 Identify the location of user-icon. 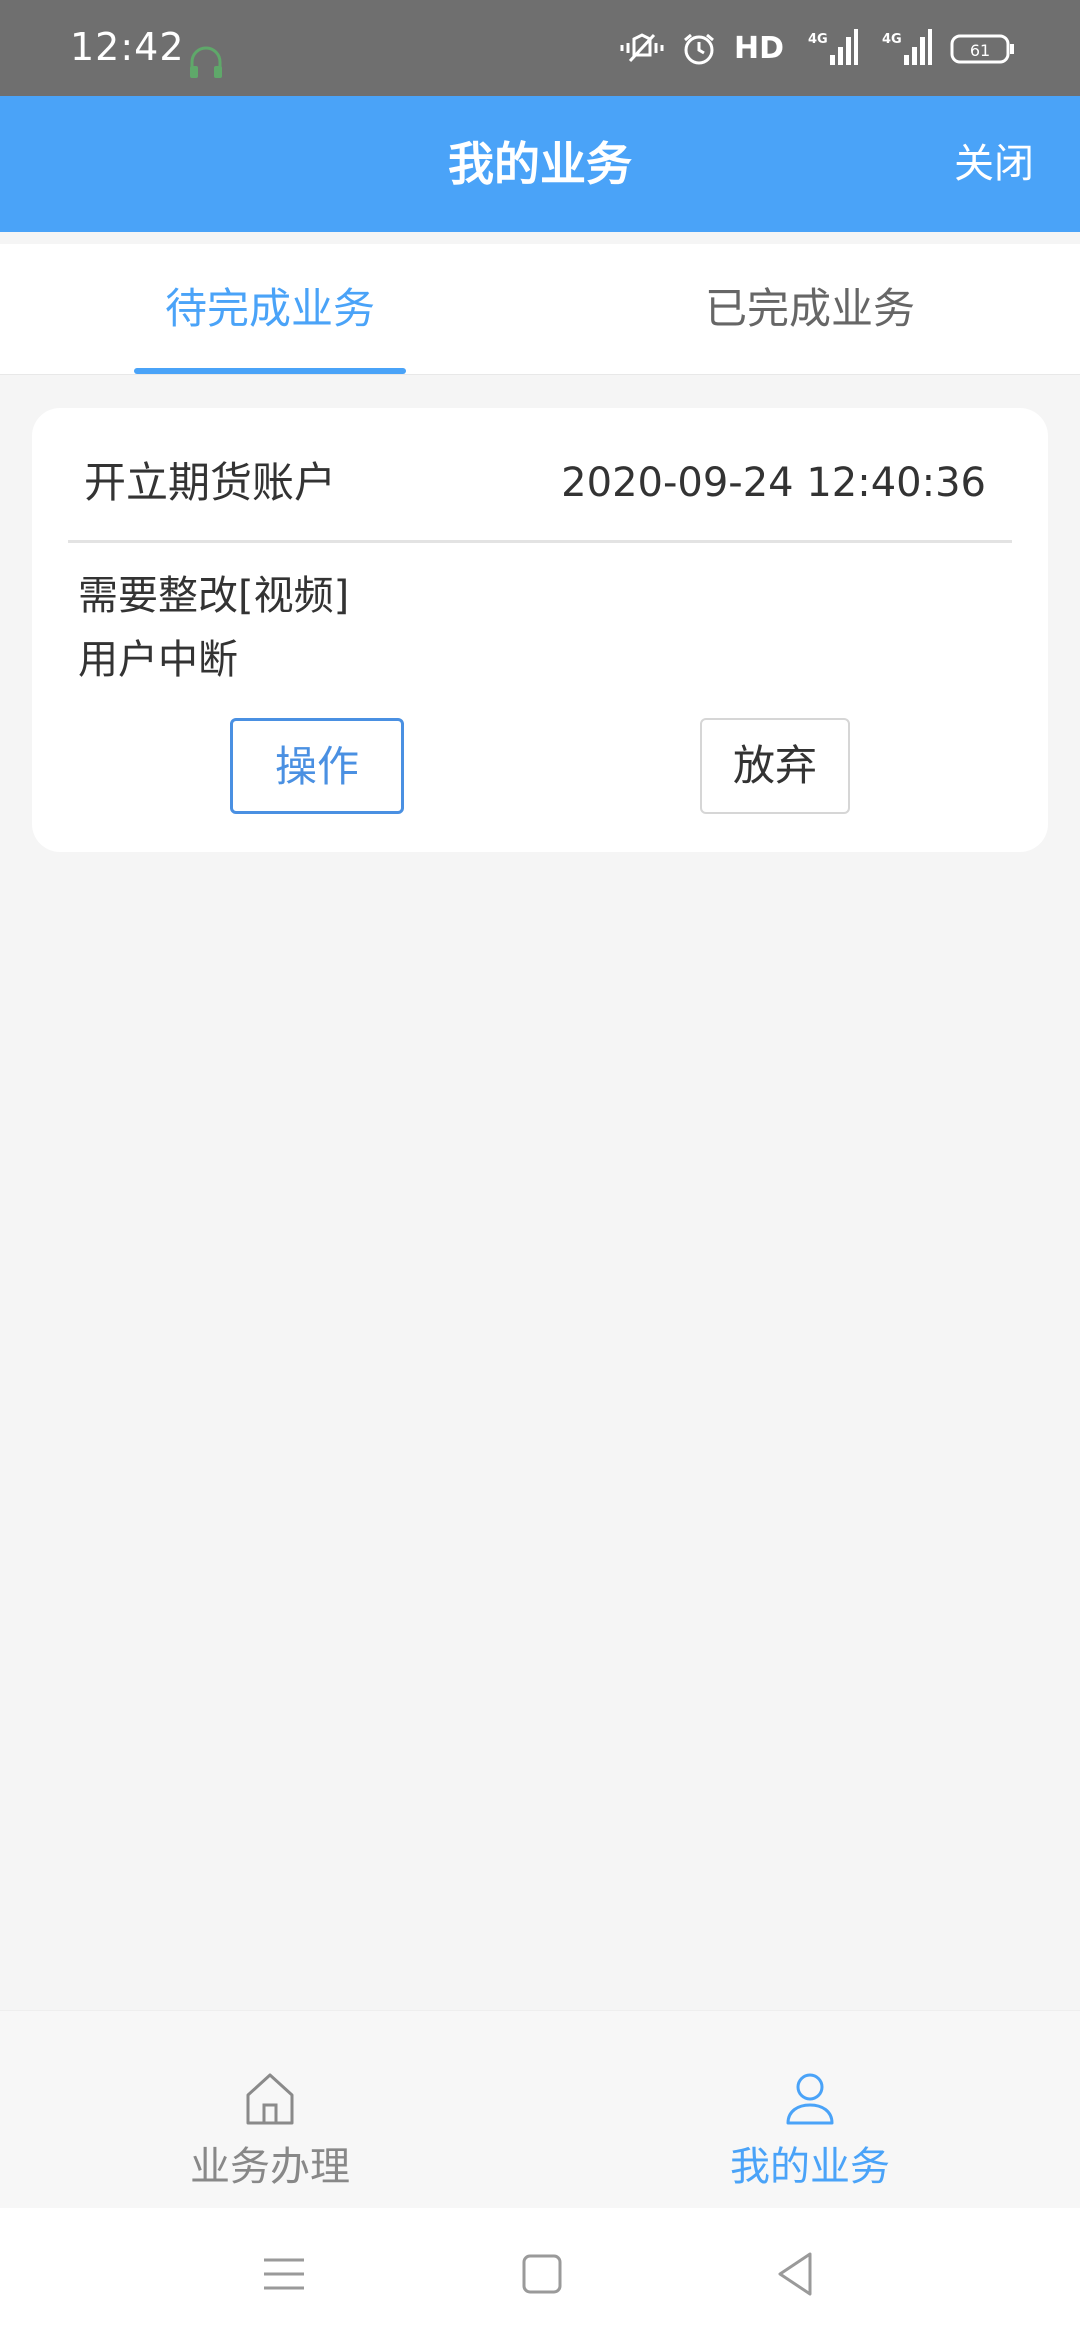
(810, 2099).